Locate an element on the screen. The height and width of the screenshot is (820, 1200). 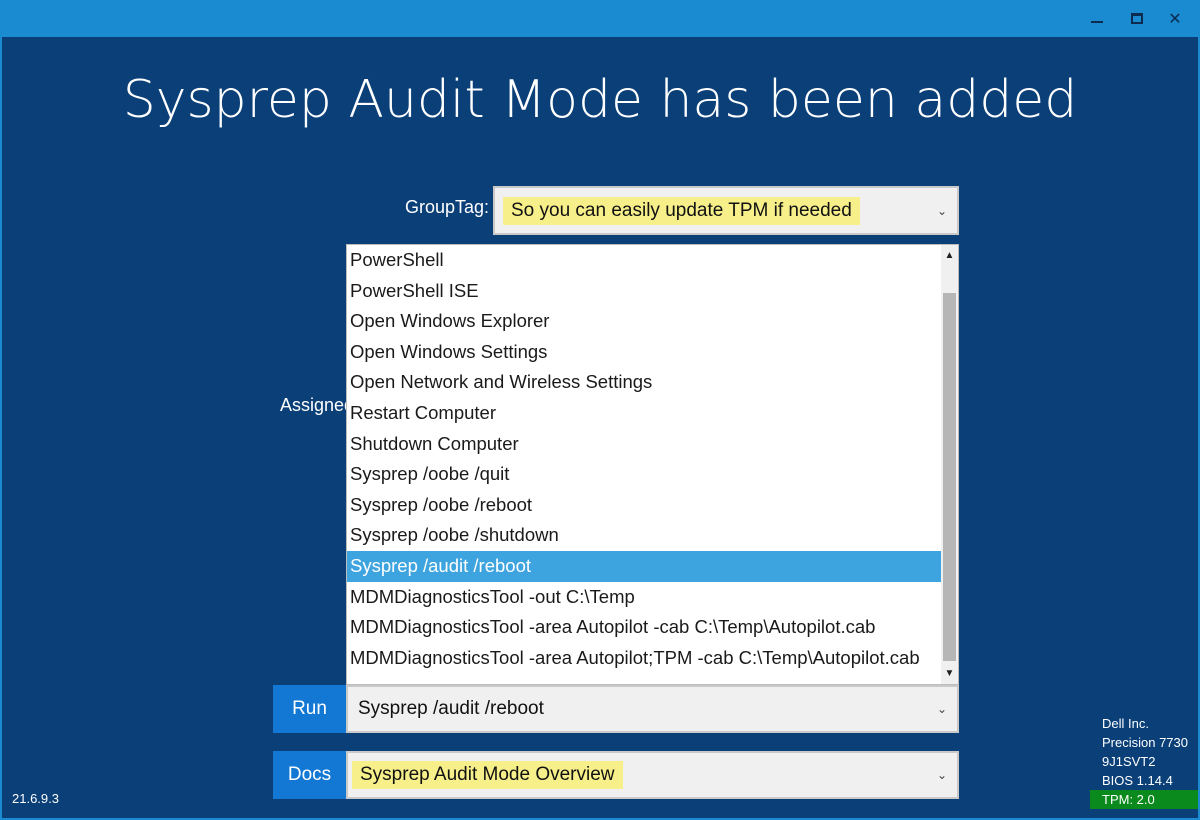
close-button: ✕ is located at coordinates (1175, 18).